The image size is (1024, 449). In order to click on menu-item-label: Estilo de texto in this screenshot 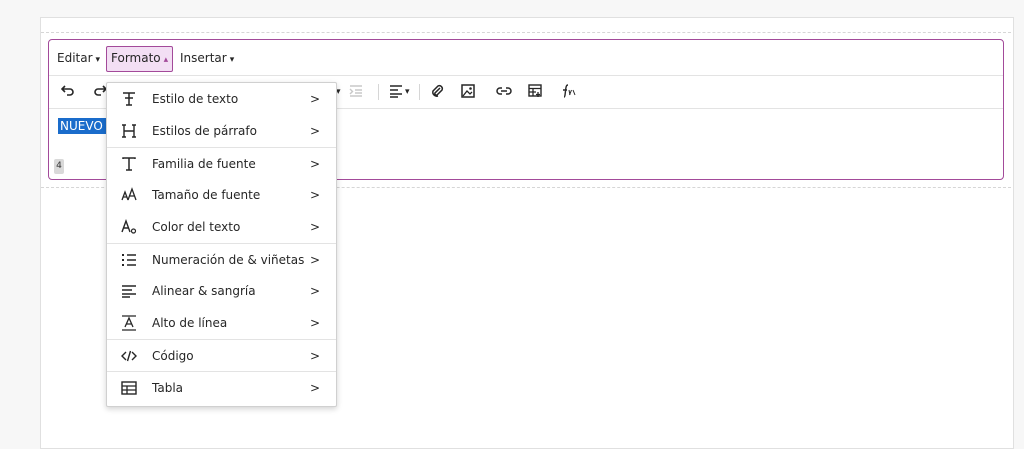, I will do `click(195, 99)`.